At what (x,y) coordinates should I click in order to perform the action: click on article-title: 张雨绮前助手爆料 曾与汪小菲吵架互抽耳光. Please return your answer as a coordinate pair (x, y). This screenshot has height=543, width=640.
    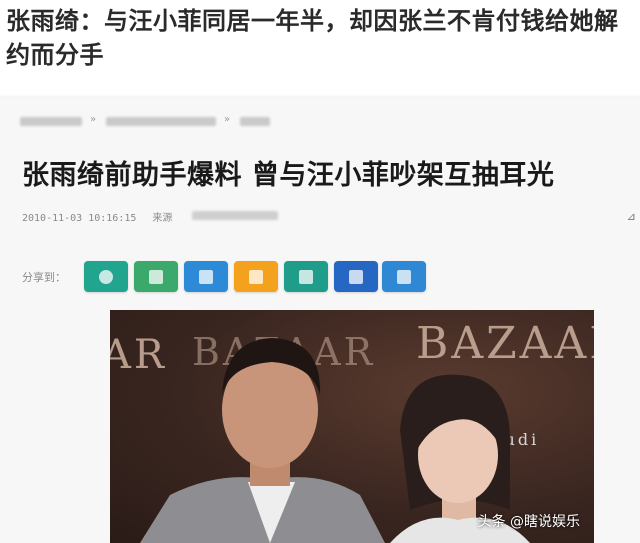
    Looking at the image, I should click on (288, 175).